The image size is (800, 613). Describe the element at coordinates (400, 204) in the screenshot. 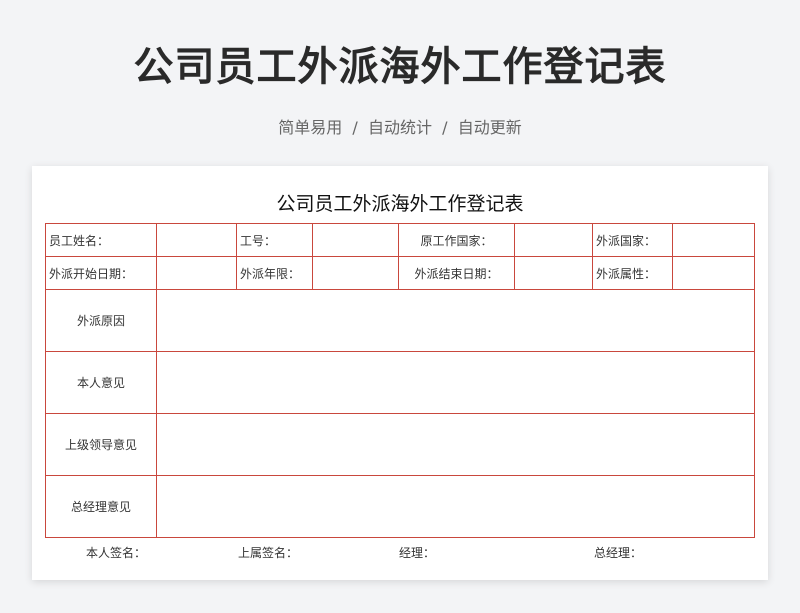

I see `form-title: 公司员工外派海外工作登记表` at that location.